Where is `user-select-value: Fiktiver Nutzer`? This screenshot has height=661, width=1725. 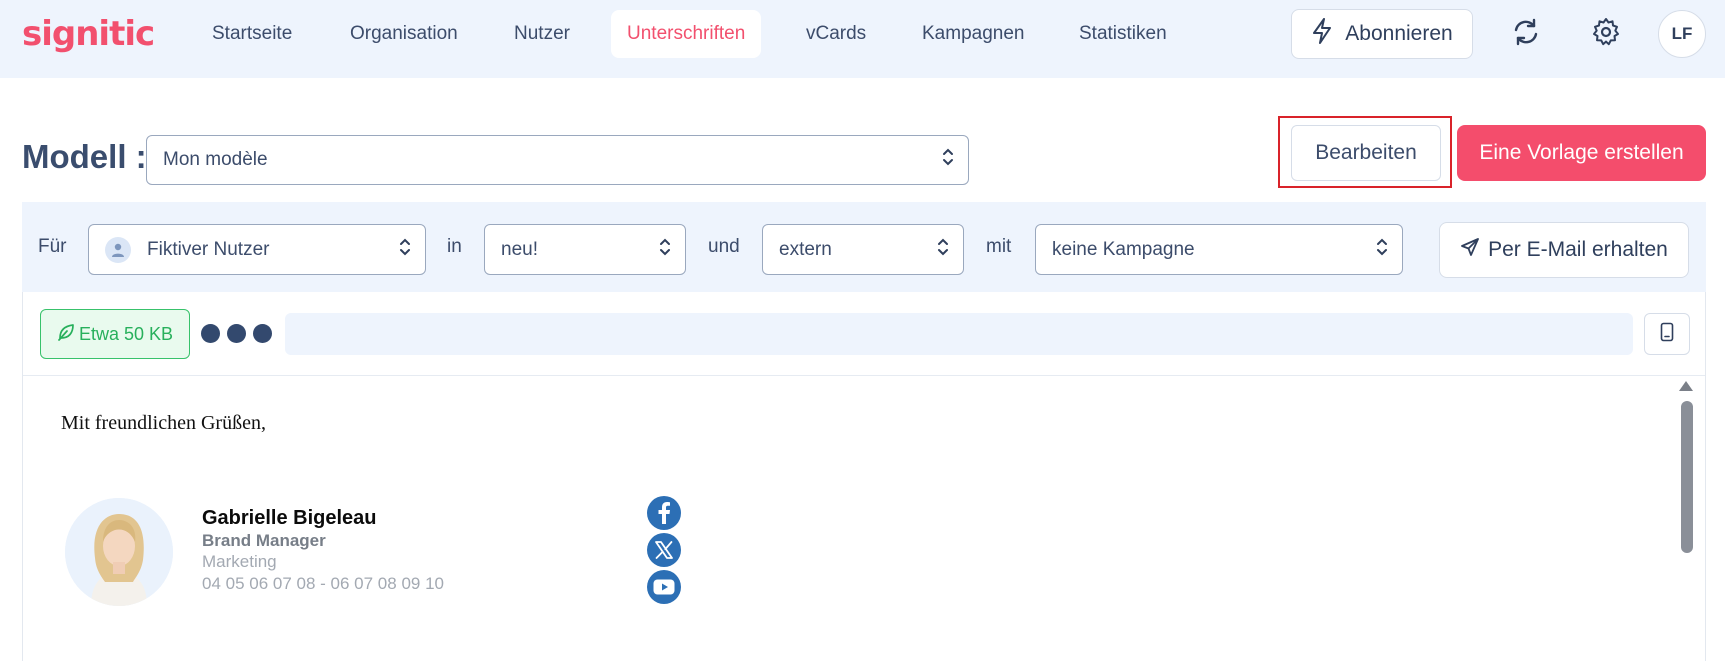
user-select-value: Fiktiver Nutzer is located at coordinates (208, 249).